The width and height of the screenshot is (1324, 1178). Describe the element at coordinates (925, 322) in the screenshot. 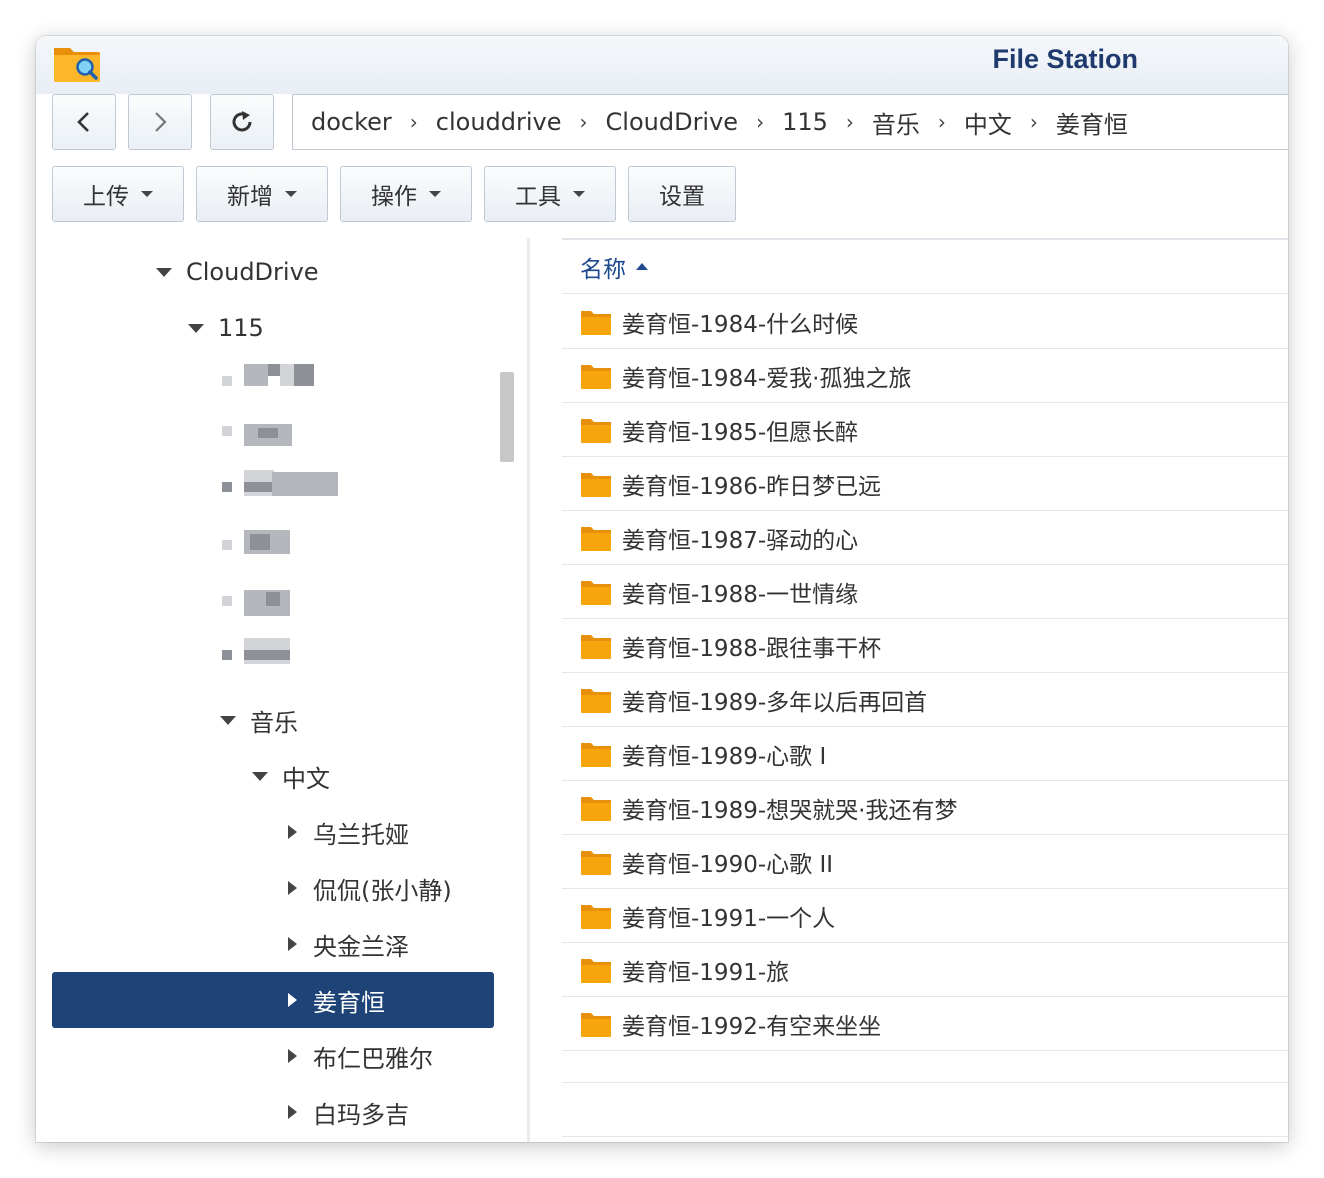

I see `file-list-row: 姜育恒-1984-什么时候` at that location.